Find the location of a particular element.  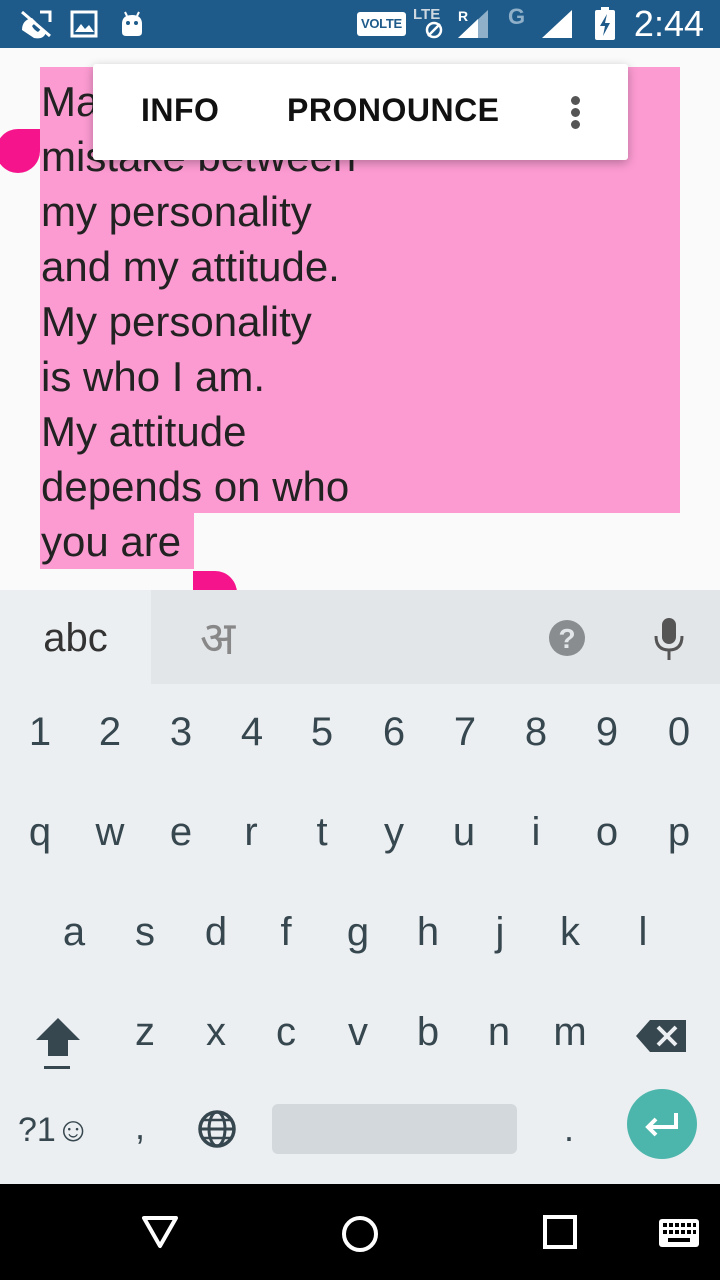

navigation-bar is located at coordinates (360, 1232).